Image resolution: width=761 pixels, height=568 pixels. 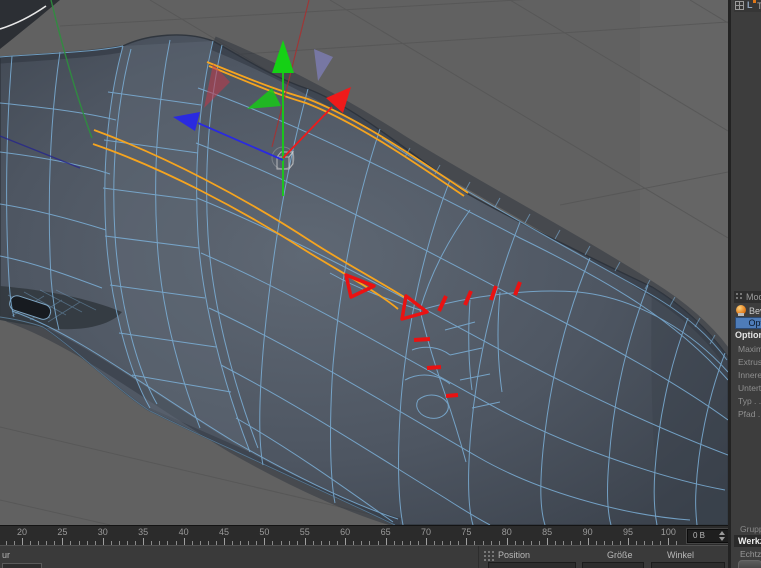 What do you see at coordinates (699, 535) in the screenshot?
I see `frame-counter-value: 0 B` at bounding box center [699, 535].